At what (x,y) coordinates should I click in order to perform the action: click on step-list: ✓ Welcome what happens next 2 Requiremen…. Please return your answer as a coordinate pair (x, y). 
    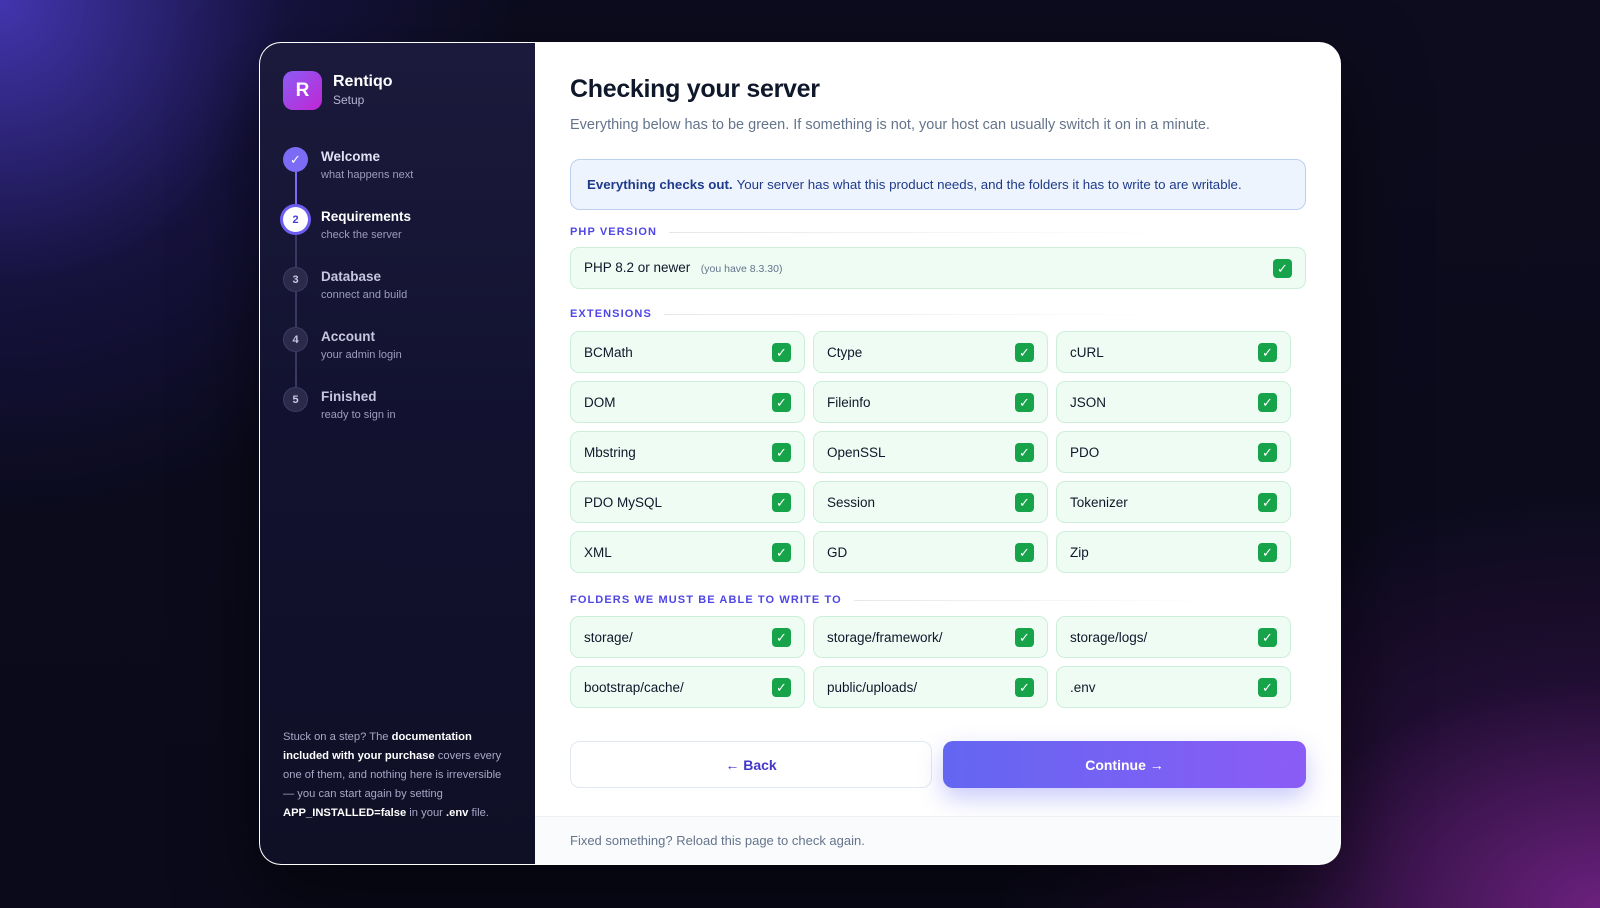
    Looking at the image, I should click on (348, 297).